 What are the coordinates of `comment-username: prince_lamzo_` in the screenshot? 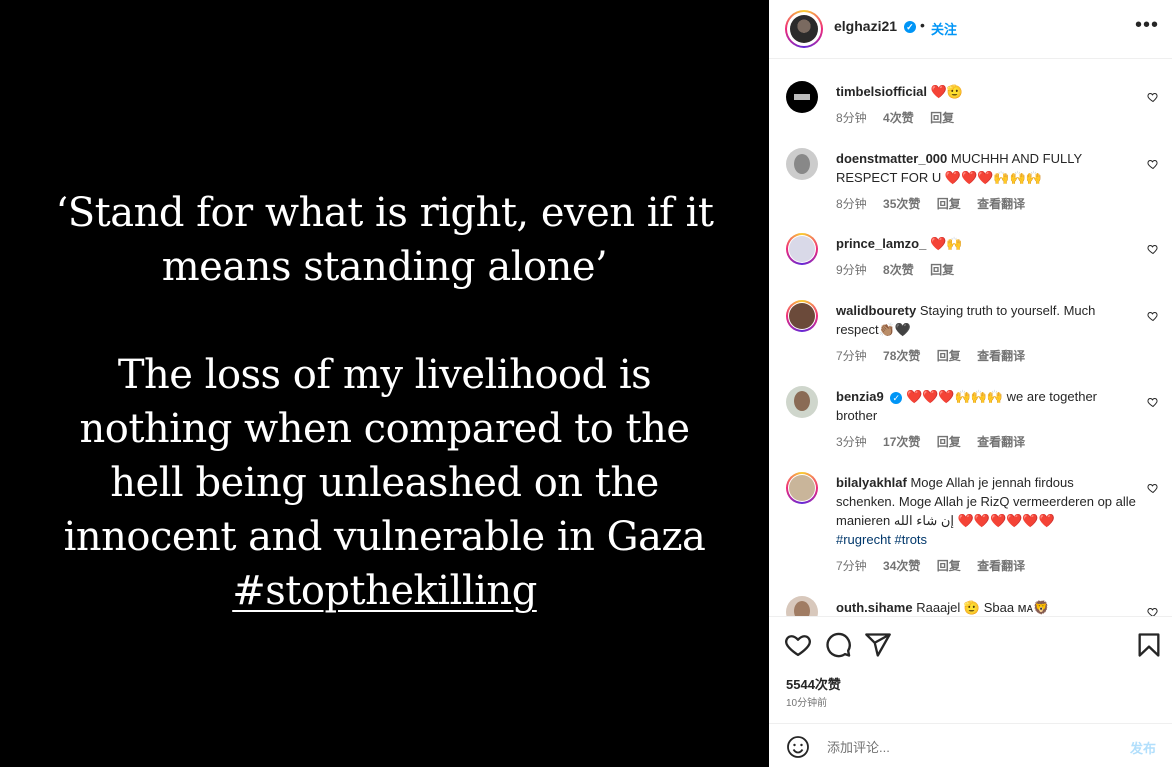 It's located at (881, 243).